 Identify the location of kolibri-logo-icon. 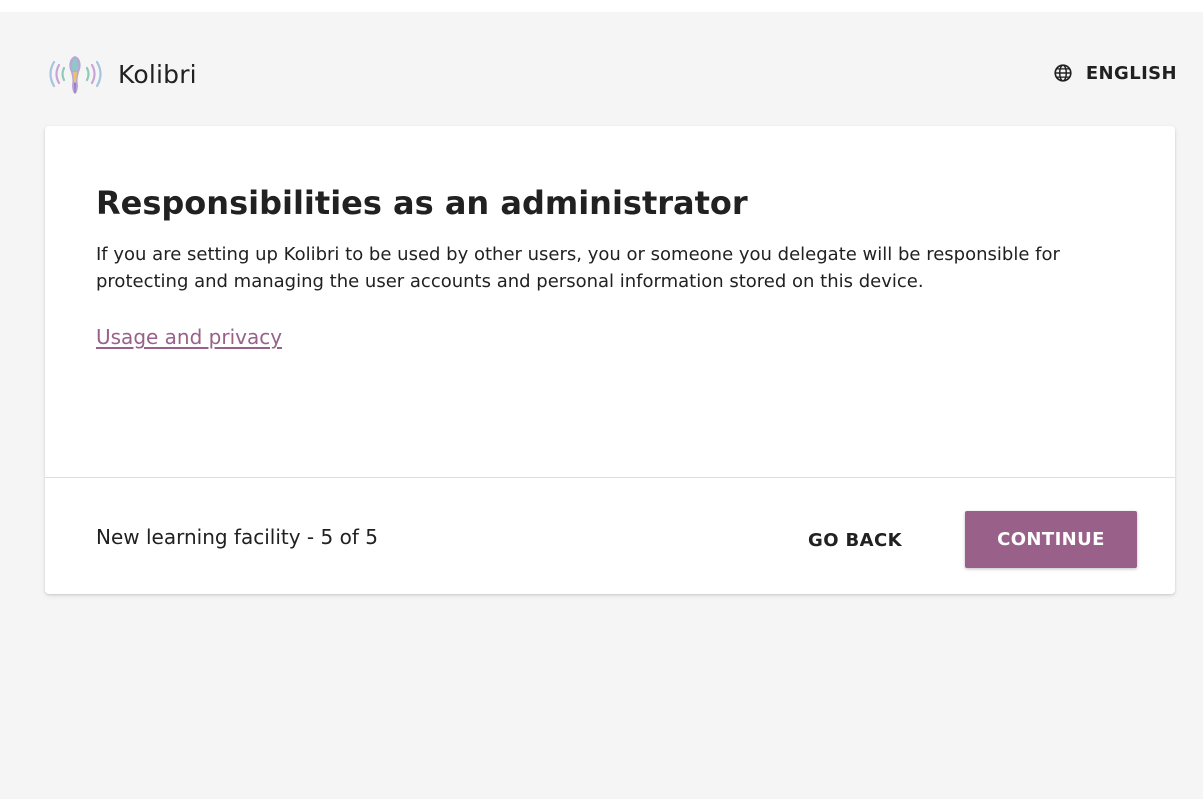
(75, 75).